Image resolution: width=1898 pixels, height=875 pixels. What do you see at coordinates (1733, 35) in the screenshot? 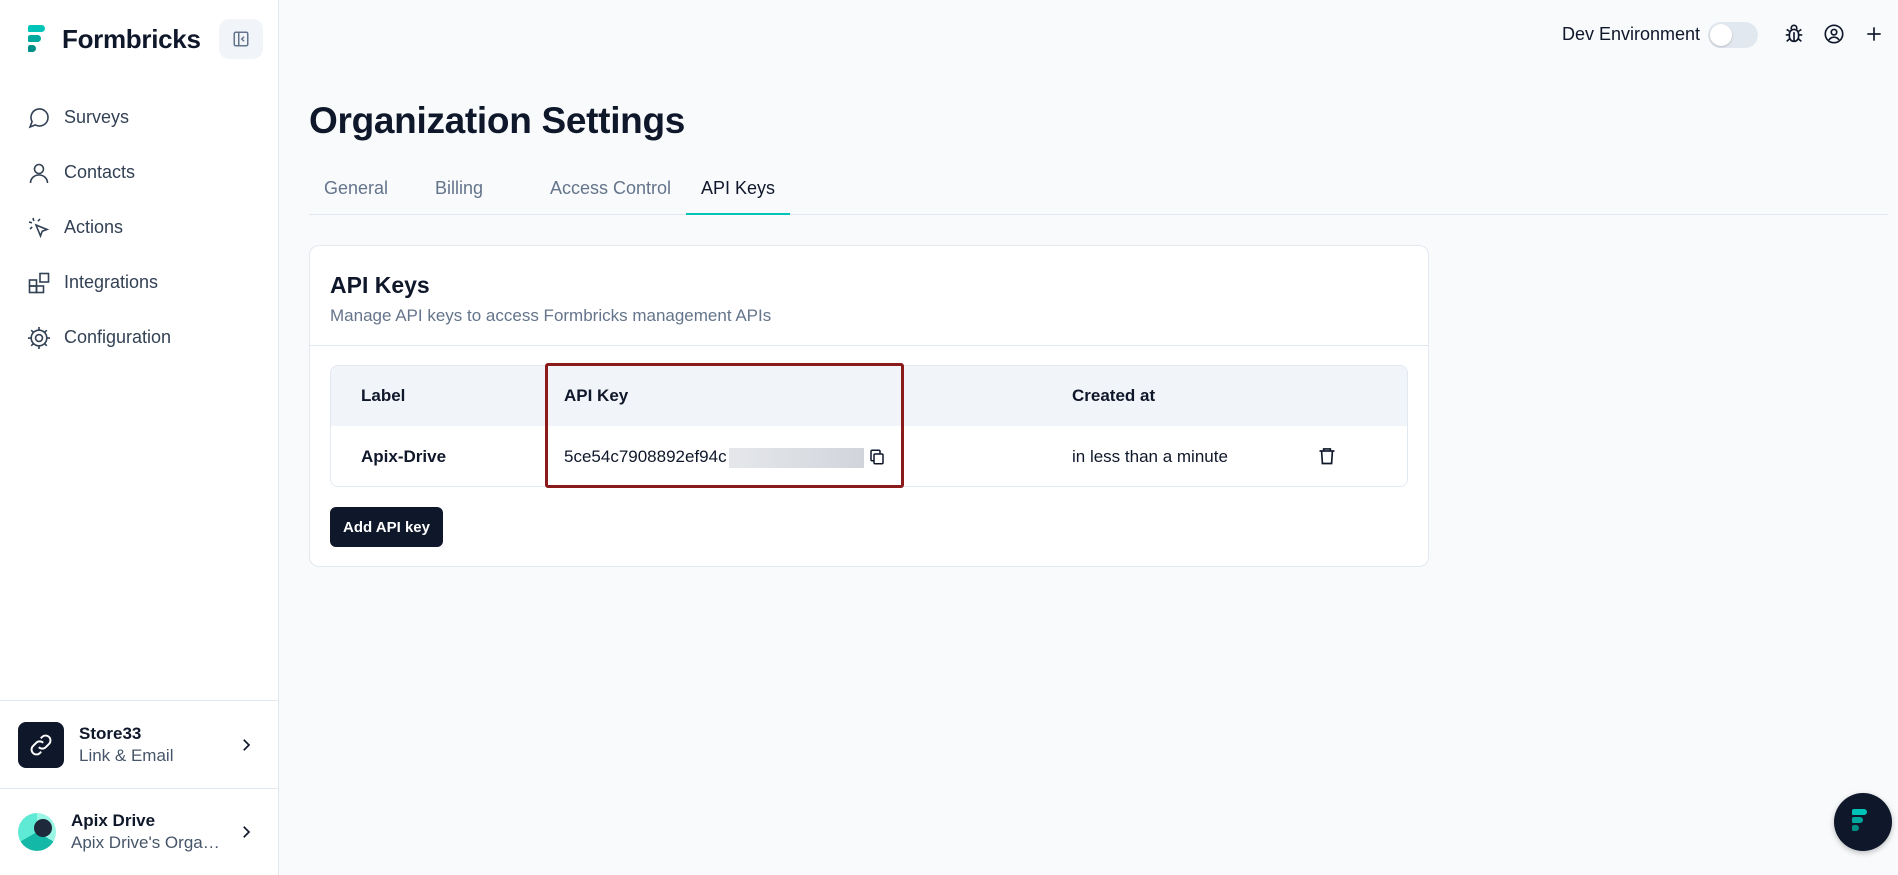
I see `dev-environment-toggle` at bounding box center [1733, 35].